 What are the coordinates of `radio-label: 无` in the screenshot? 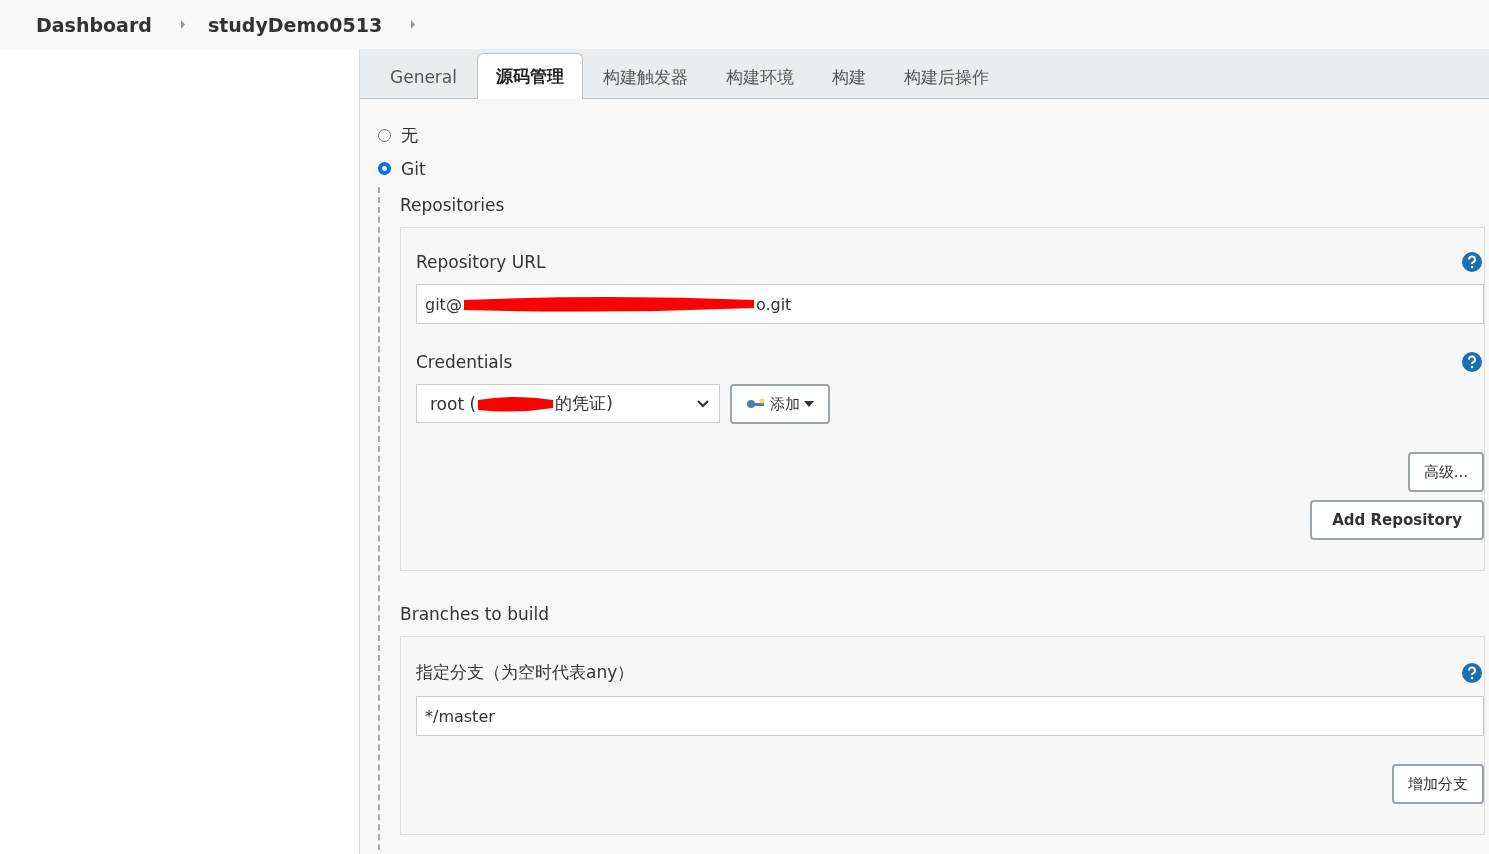 It's located at (409, 135).